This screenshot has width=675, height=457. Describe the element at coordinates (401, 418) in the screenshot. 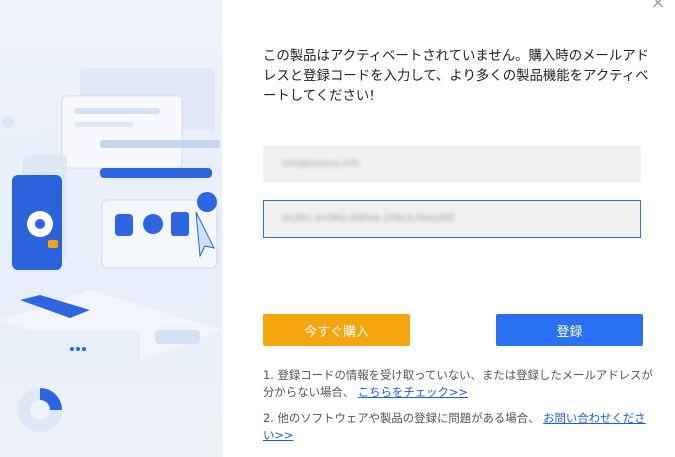

I see `help-note-2-text: 2. 他のソフトウェアや製品の登録に問題がある場合、` at that location.